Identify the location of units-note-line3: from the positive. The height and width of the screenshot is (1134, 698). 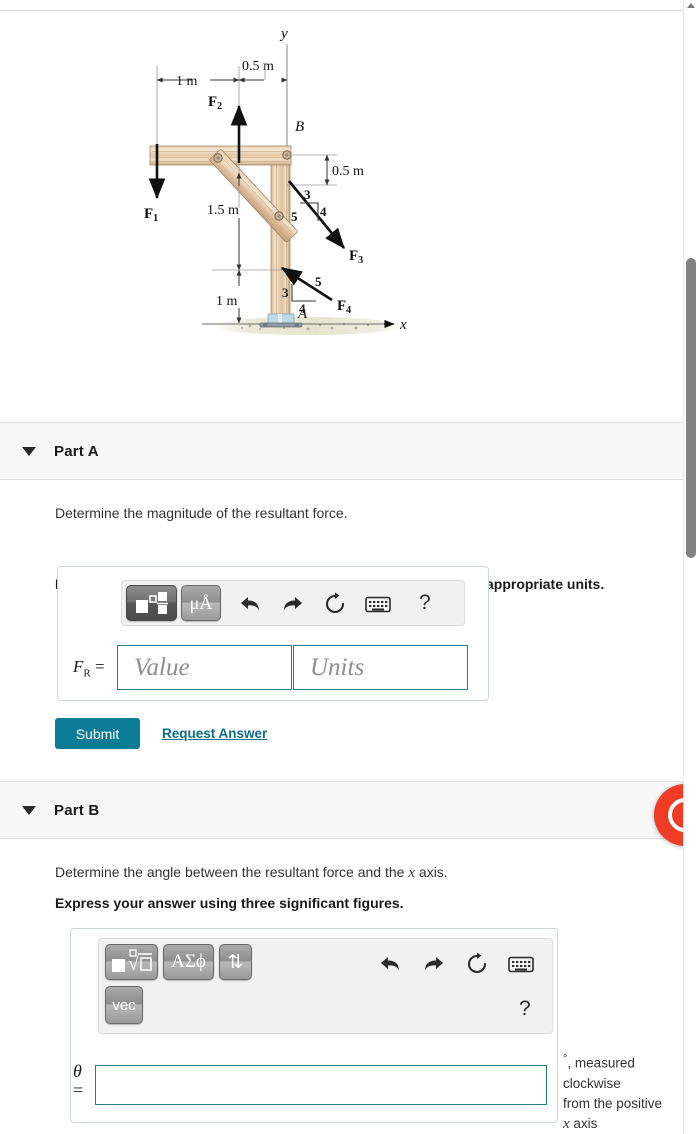
(613, 1103).